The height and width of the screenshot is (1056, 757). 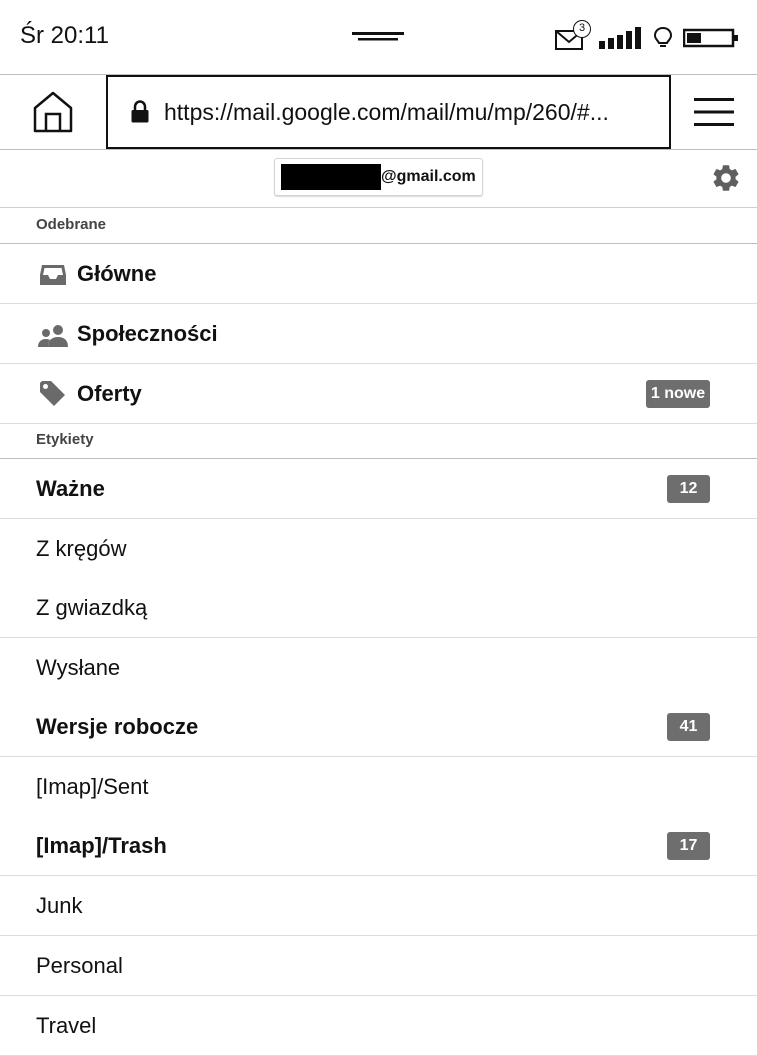 I want to click on label-name: Z gwiazdką, so click(x=92, y=607).